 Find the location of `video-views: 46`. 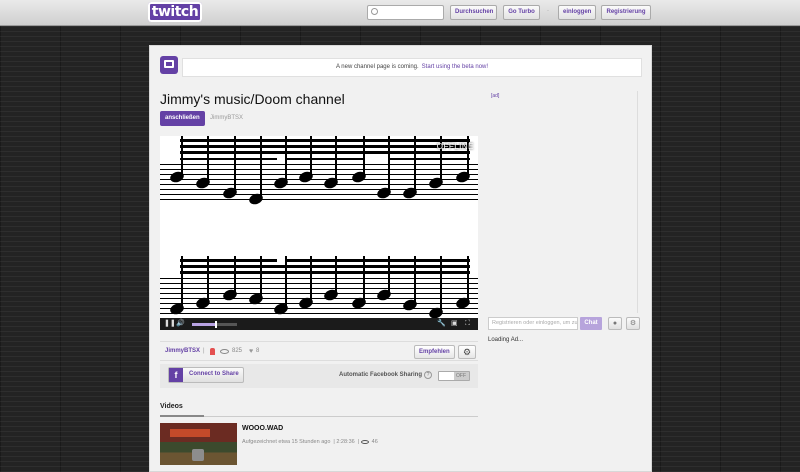

video-views: 46 is located at coordinates (374, 442).